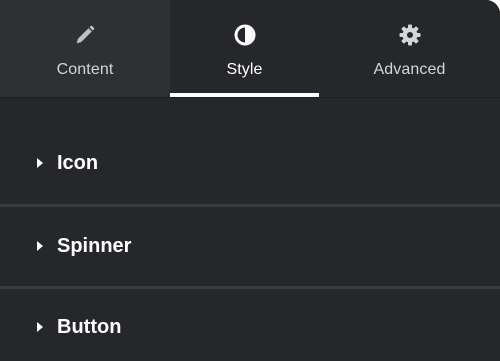  I want to click on gear-icon, so click(410, 35).